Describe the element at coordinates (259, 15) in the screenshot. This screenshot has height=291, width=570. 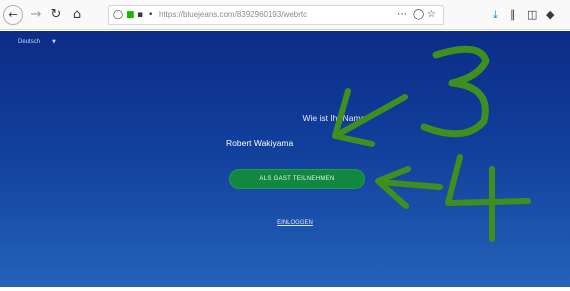
I see `url-text: https://bluejeans.com/8392960193/webrtc` at that location.